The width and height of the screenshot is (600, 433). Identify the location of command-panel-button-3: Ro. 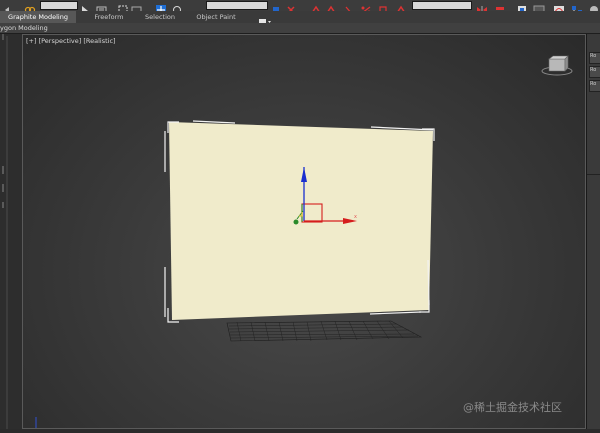
(594, 86).